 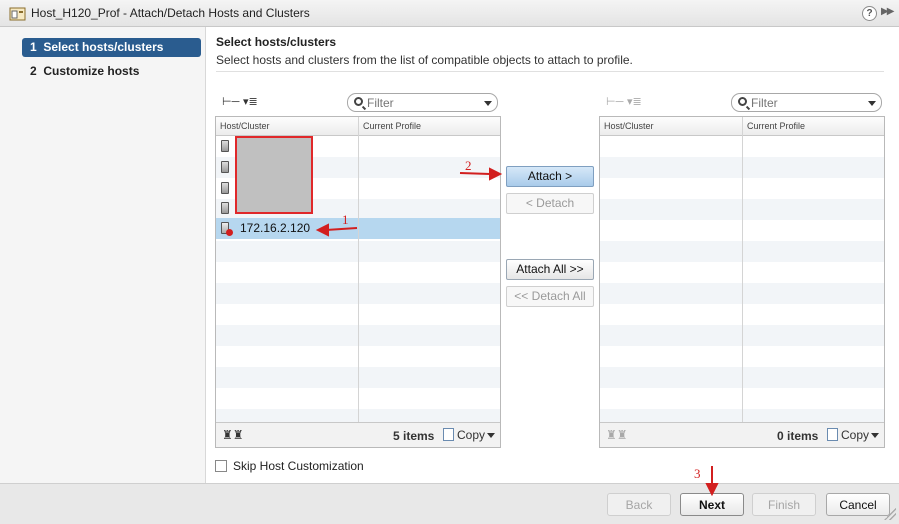 What do you see at coordinates (468, 165) in the screenshot?
I see `annotation-label-2: 2` at bounding box center [468, 165].